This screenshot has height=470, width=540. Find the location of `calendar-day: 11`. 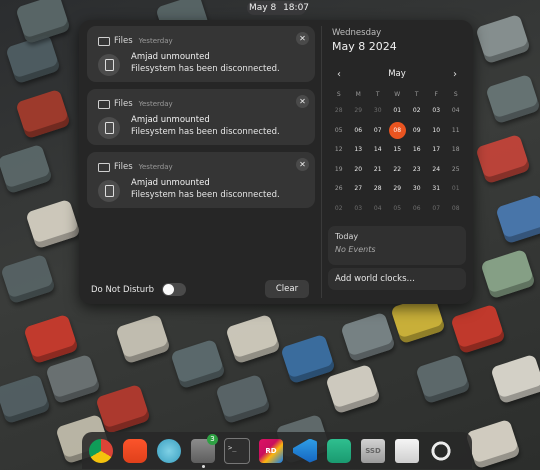

calendar-day: 11 is located at coordinates (456, 131).